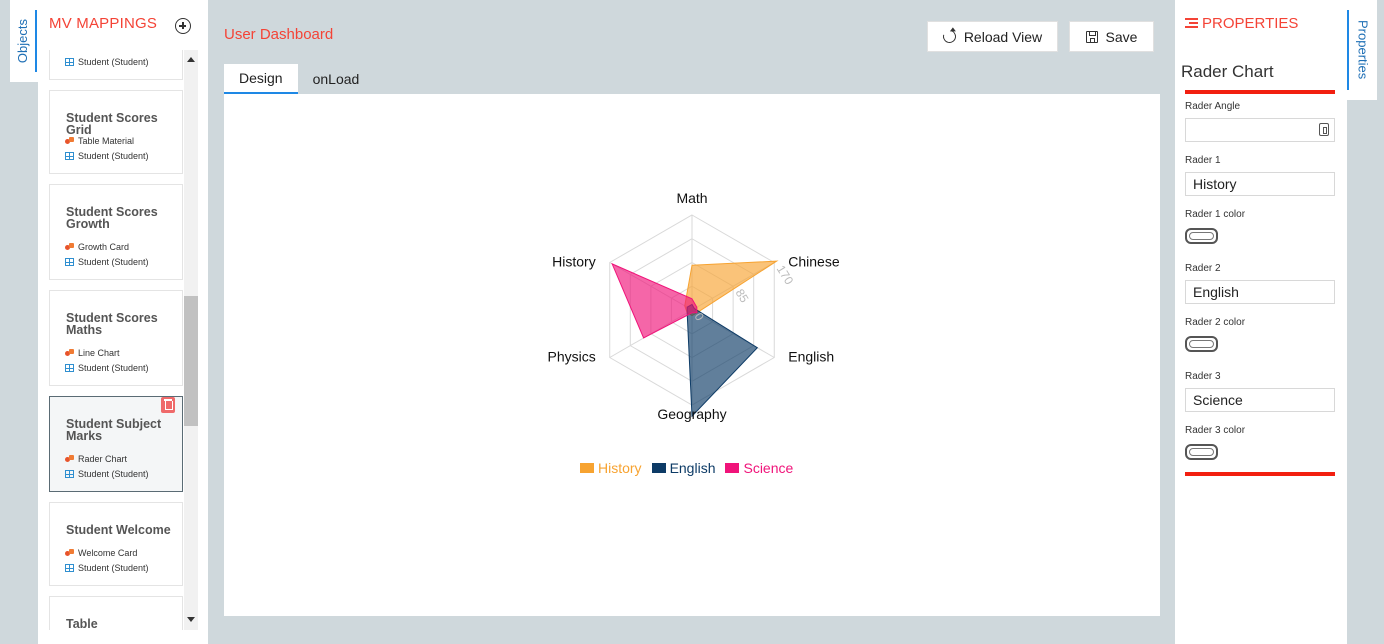 This screenshot has height=644, width=1384. Describe the element at coordinates (949, 36) in the screenshot. I see `reload-icon` at that location.